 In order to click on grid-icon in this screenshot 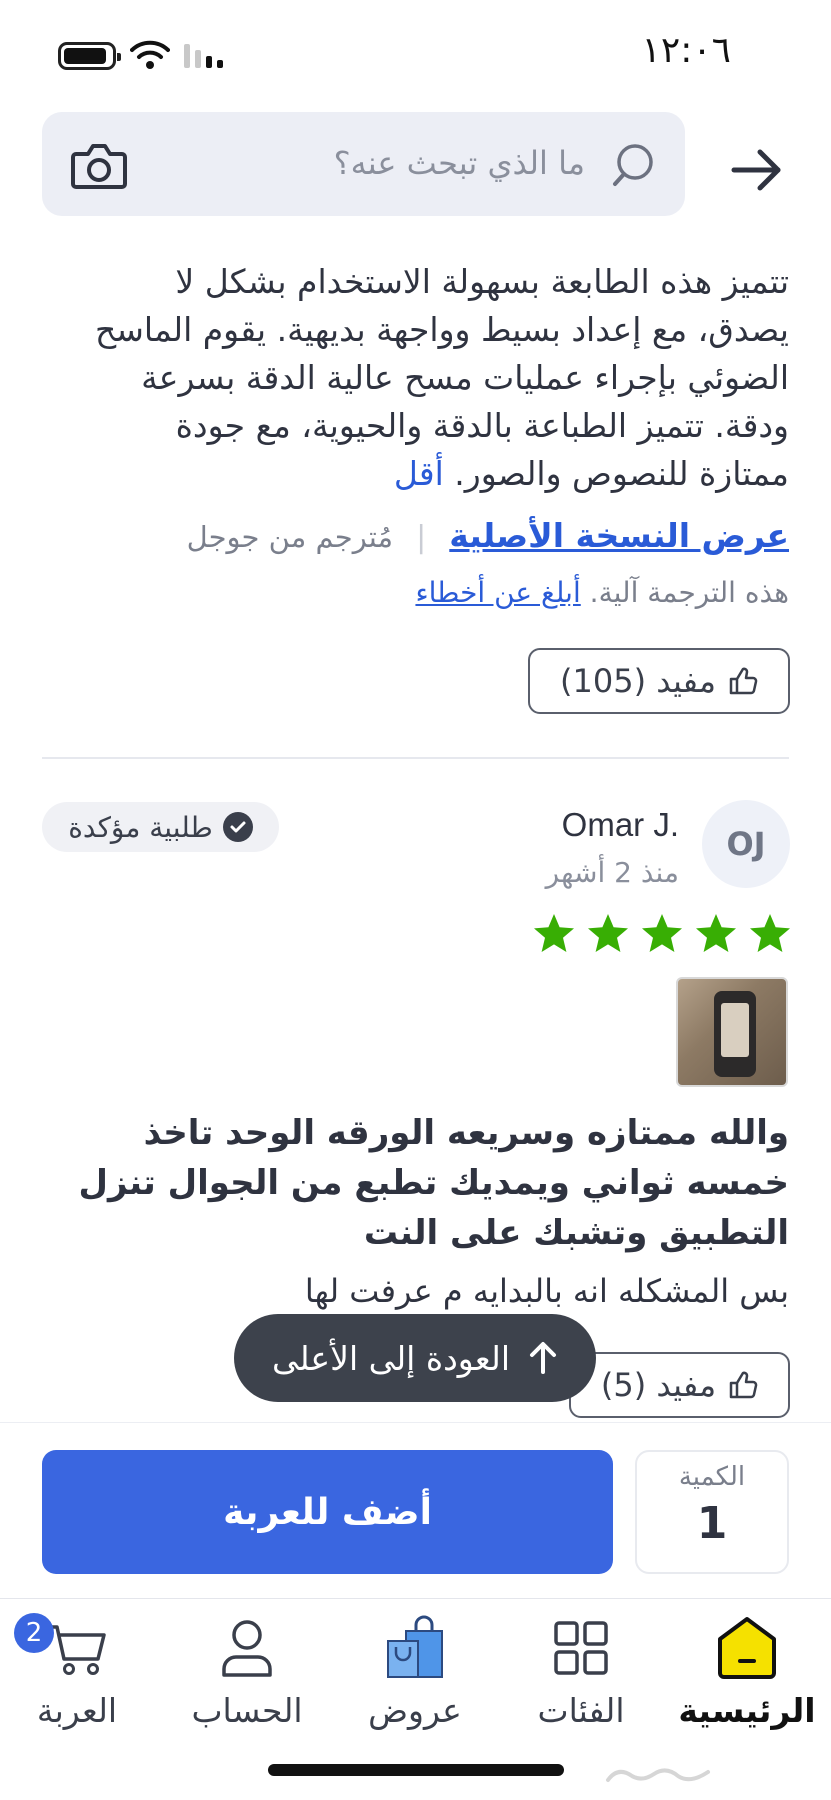, I will do `click(581, 1648)`.